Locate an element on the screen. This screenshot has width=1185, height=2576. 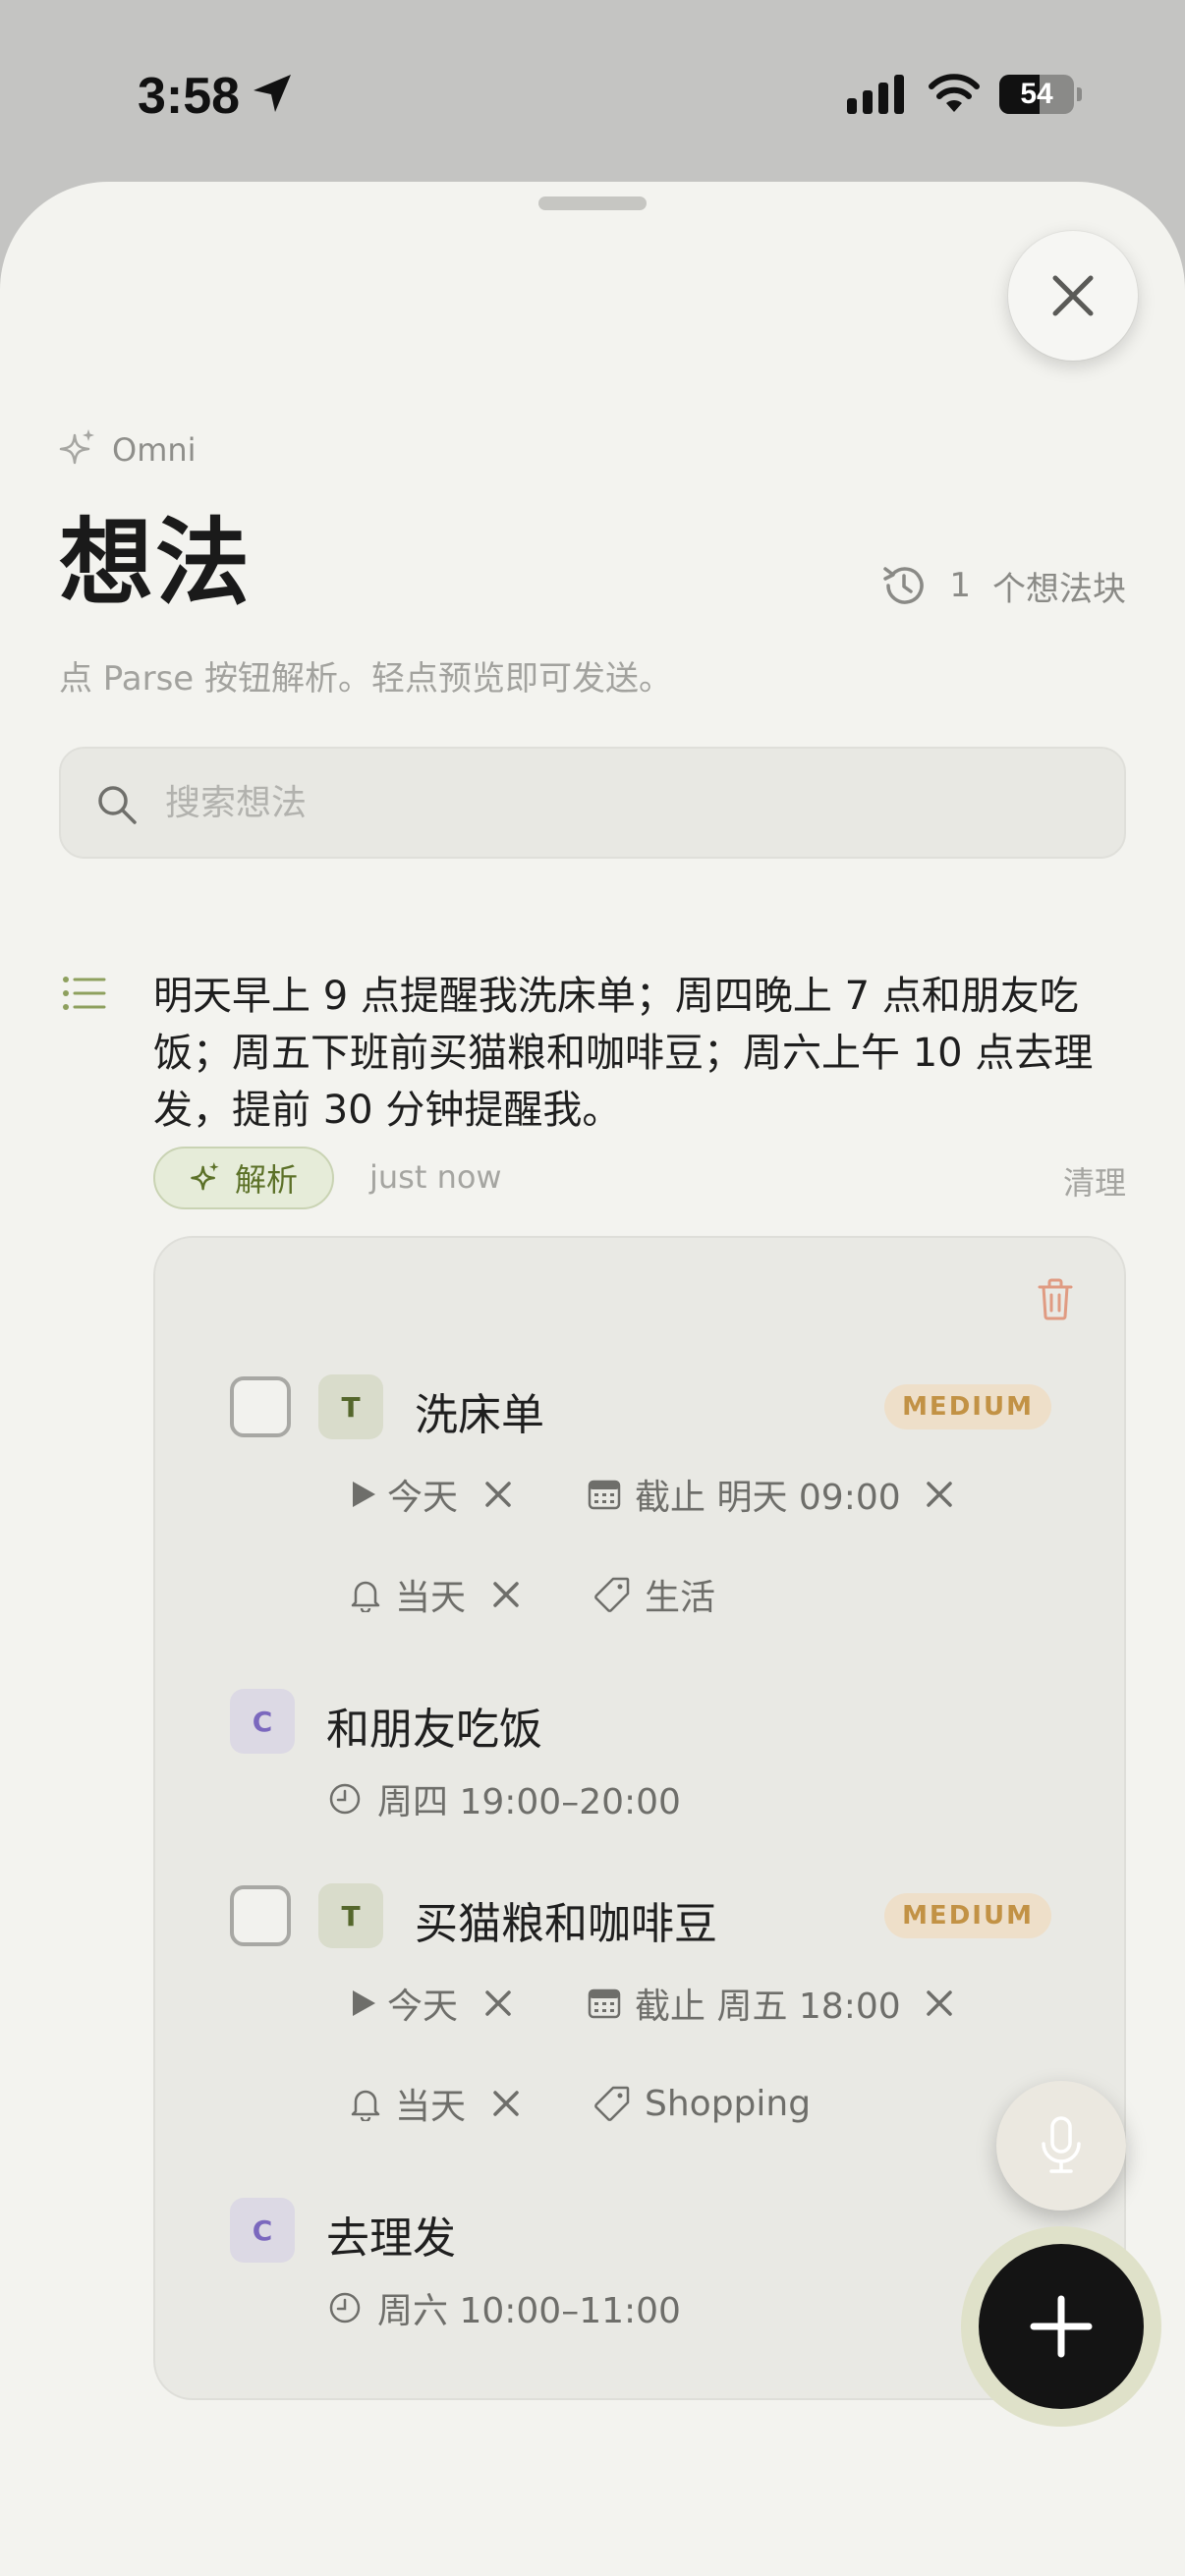
thought-blocks-count: 1 个想法块 is located at coordinates (1003, 586).